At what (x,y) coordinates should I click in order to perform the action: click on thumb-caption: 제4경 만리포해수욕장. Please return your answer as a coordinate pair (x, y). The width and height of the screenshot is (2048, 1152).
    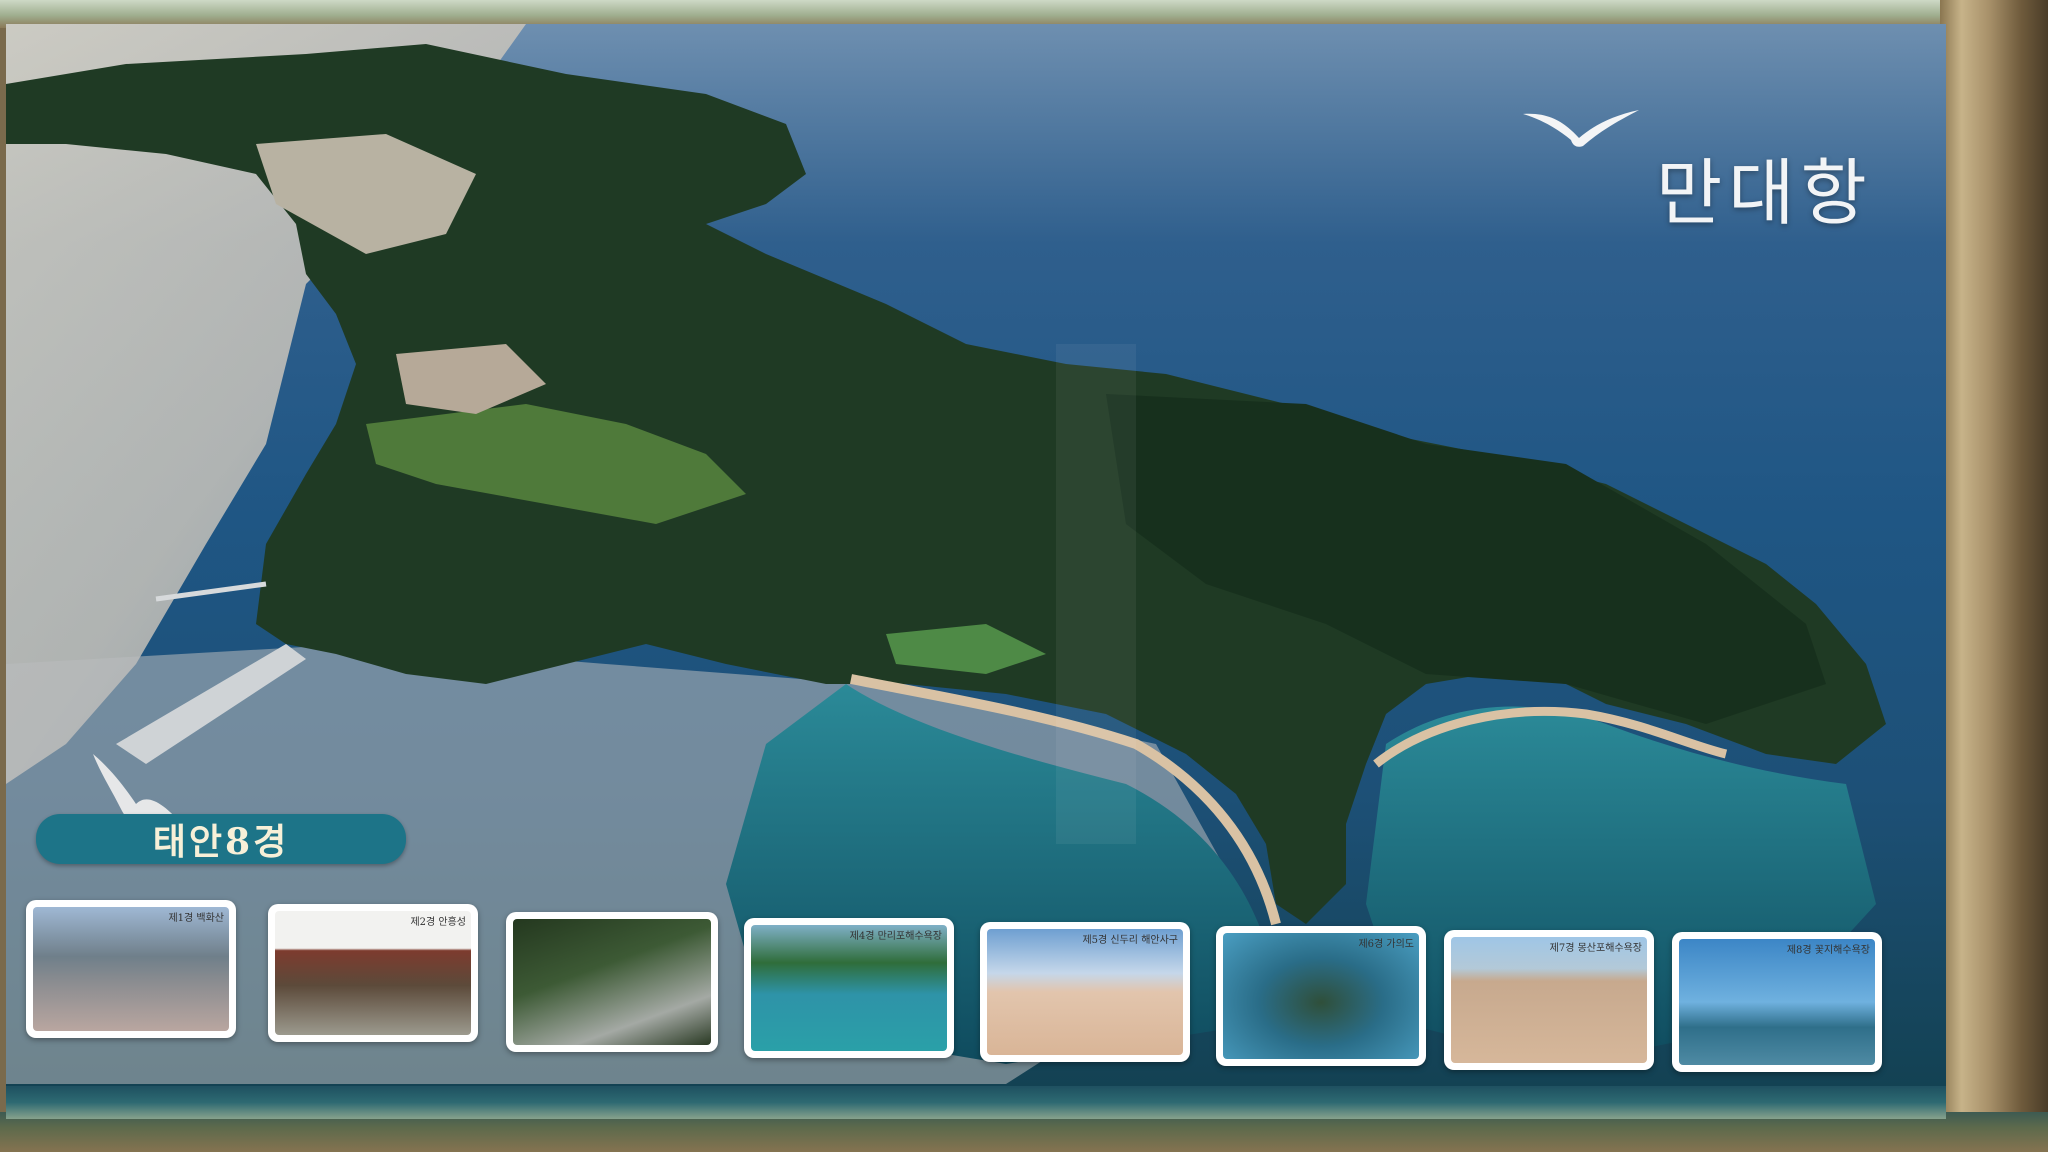
    Looking at the image, I should click on (895, 936).